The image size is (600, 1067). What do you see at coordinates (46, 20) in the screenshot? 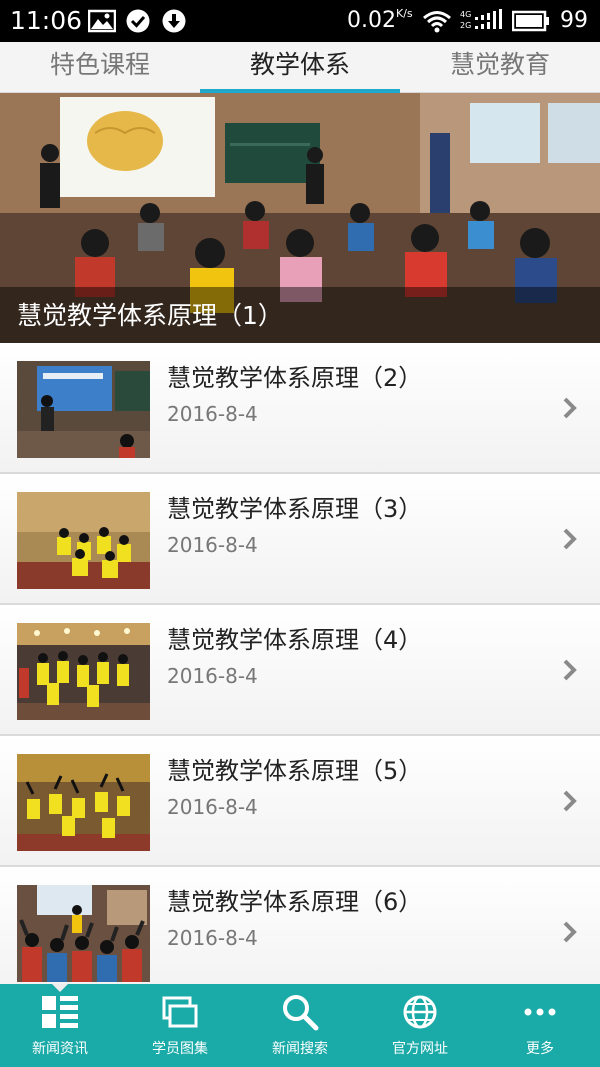
I see `status-time: 11:06` at bounding box center [46, 20].